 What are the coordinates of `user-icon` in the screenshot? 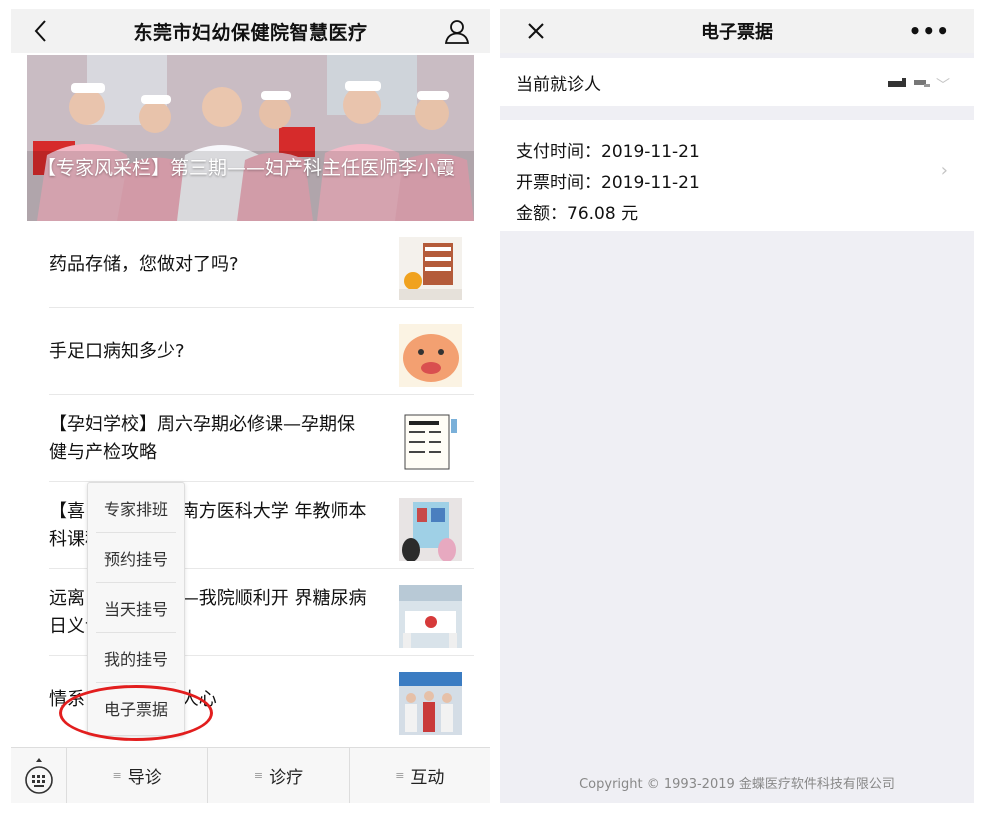 It's located at (457, 31).